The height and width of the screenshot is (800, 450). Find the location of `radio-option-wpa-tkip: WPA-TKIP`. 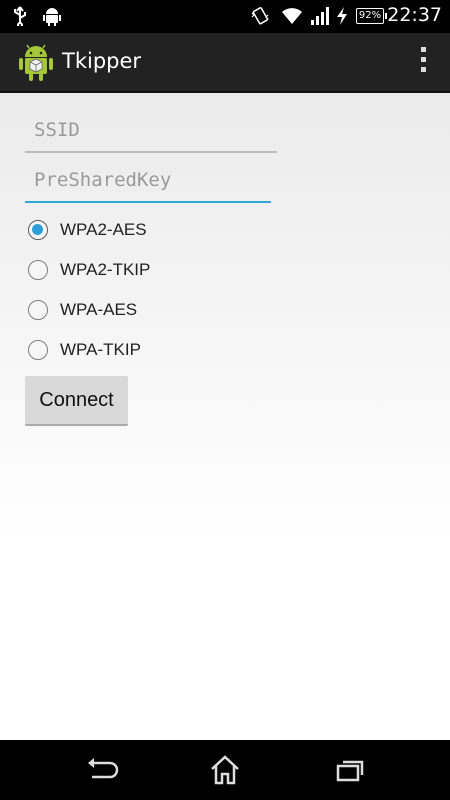

radio-option-wpa-tkip: WPA-TKIP is located at coordinates (84, 350).